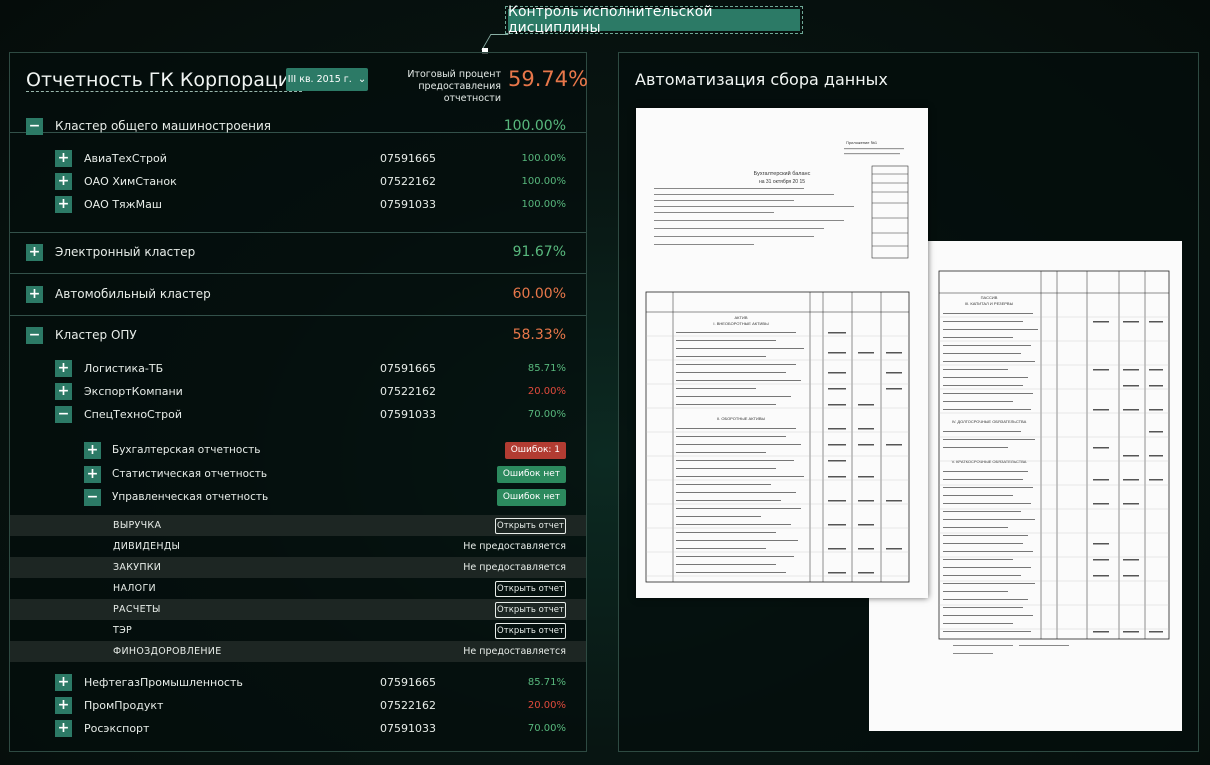 The width and height of the screenshot is (1210, 765). Describe the element at coordinates (298, 368) in the screenshot. I see `company-row: + Логистика-ТБ 07591665 85.71%` at that location.